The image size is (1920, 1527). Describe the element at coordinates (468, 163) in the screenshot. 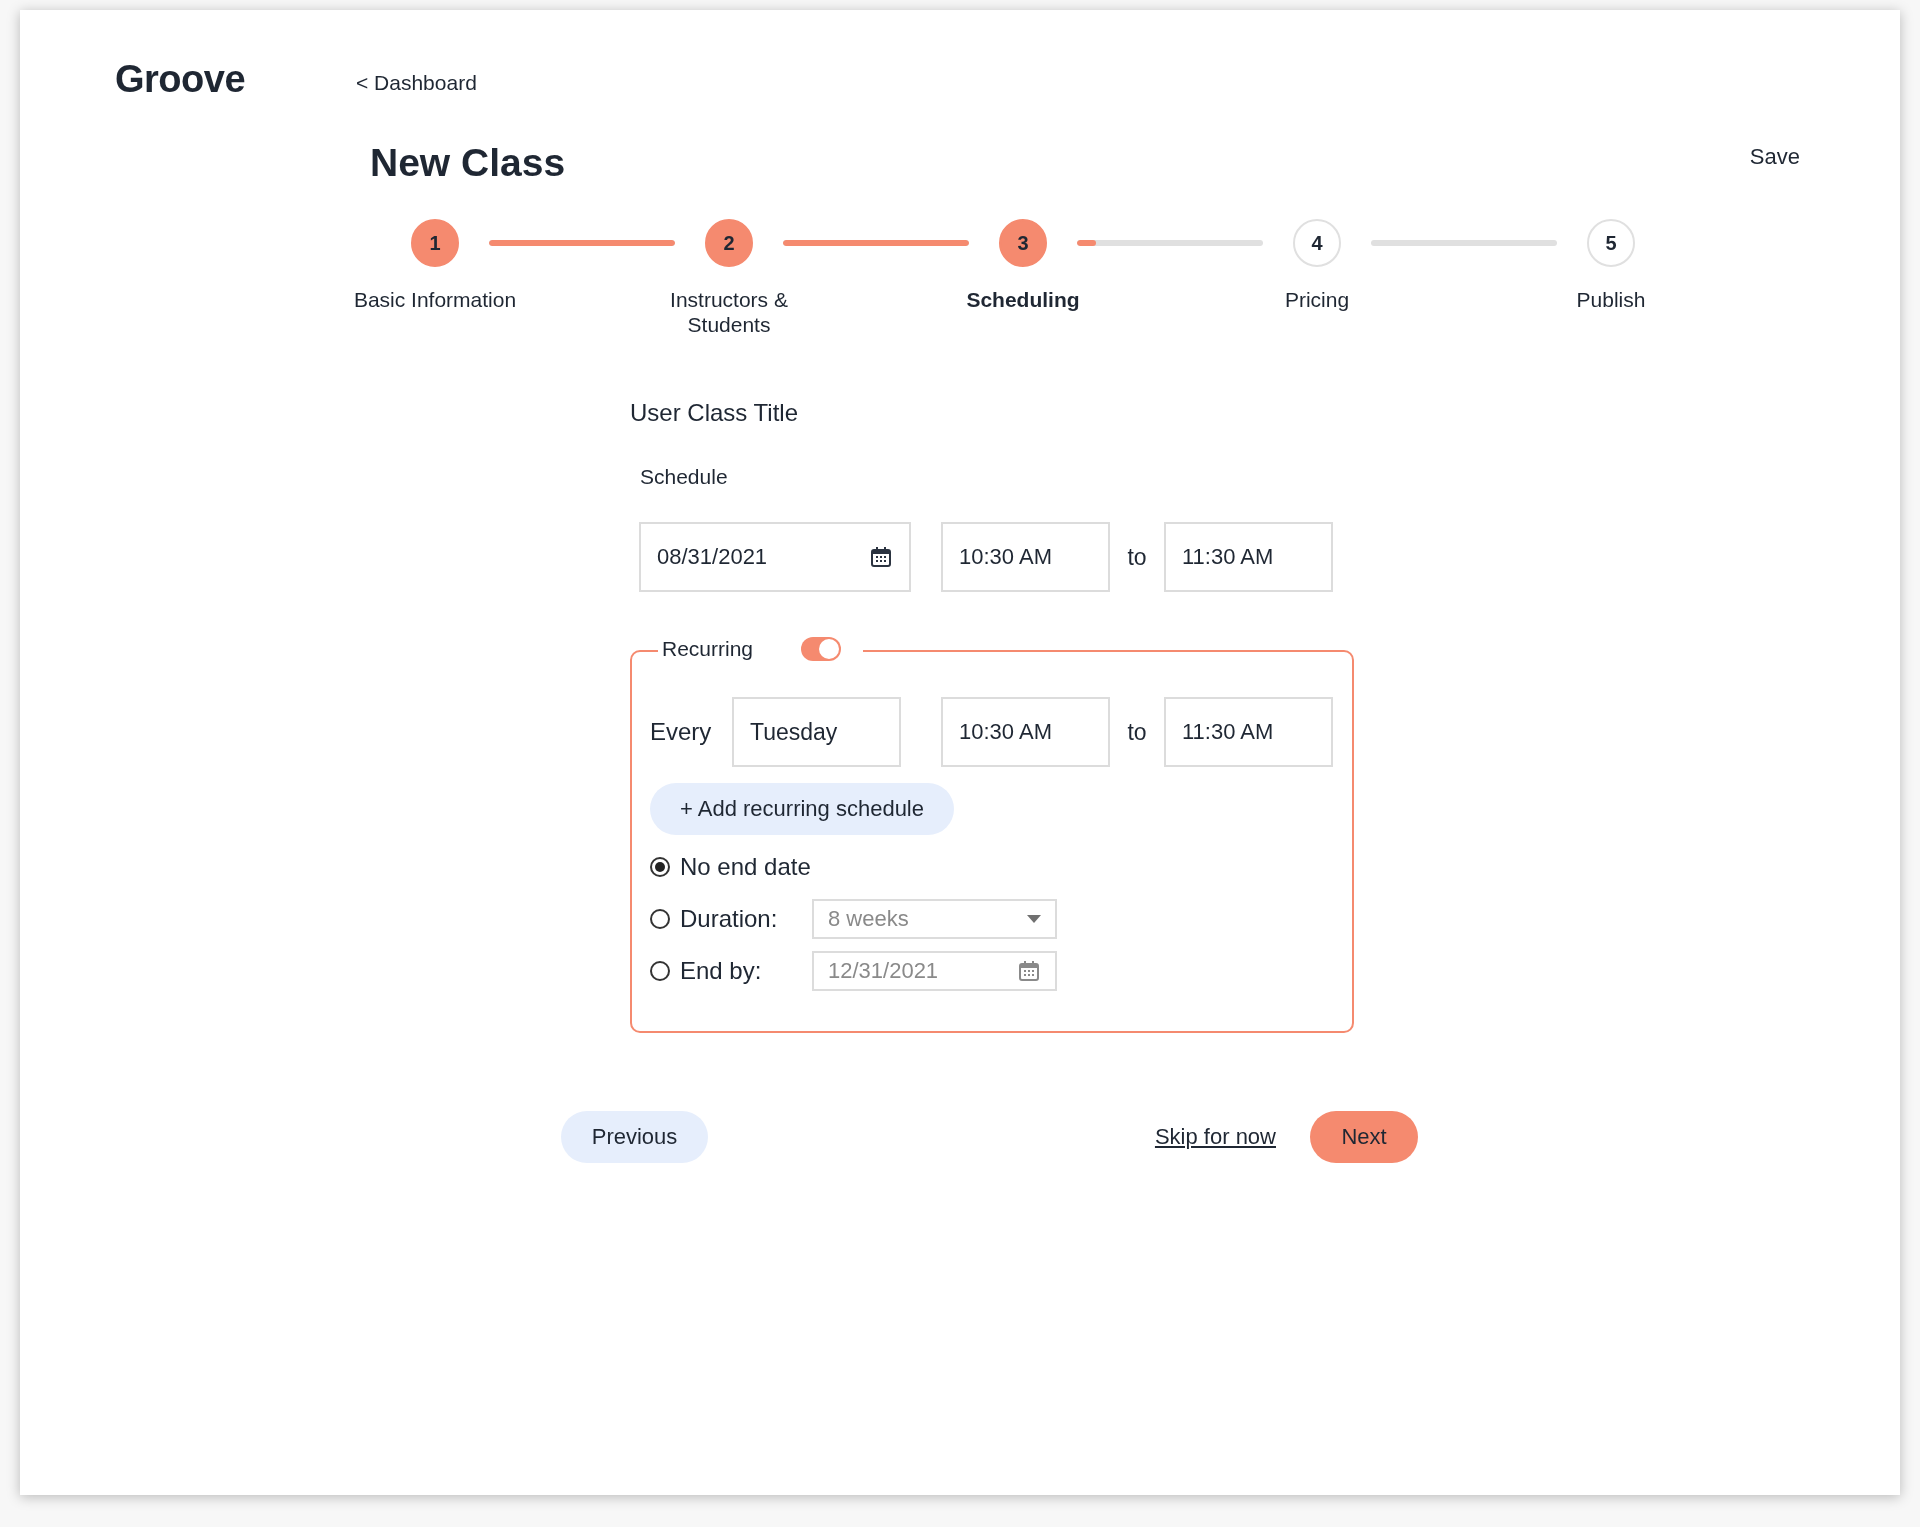

I see `page-title: New Class` at that location.